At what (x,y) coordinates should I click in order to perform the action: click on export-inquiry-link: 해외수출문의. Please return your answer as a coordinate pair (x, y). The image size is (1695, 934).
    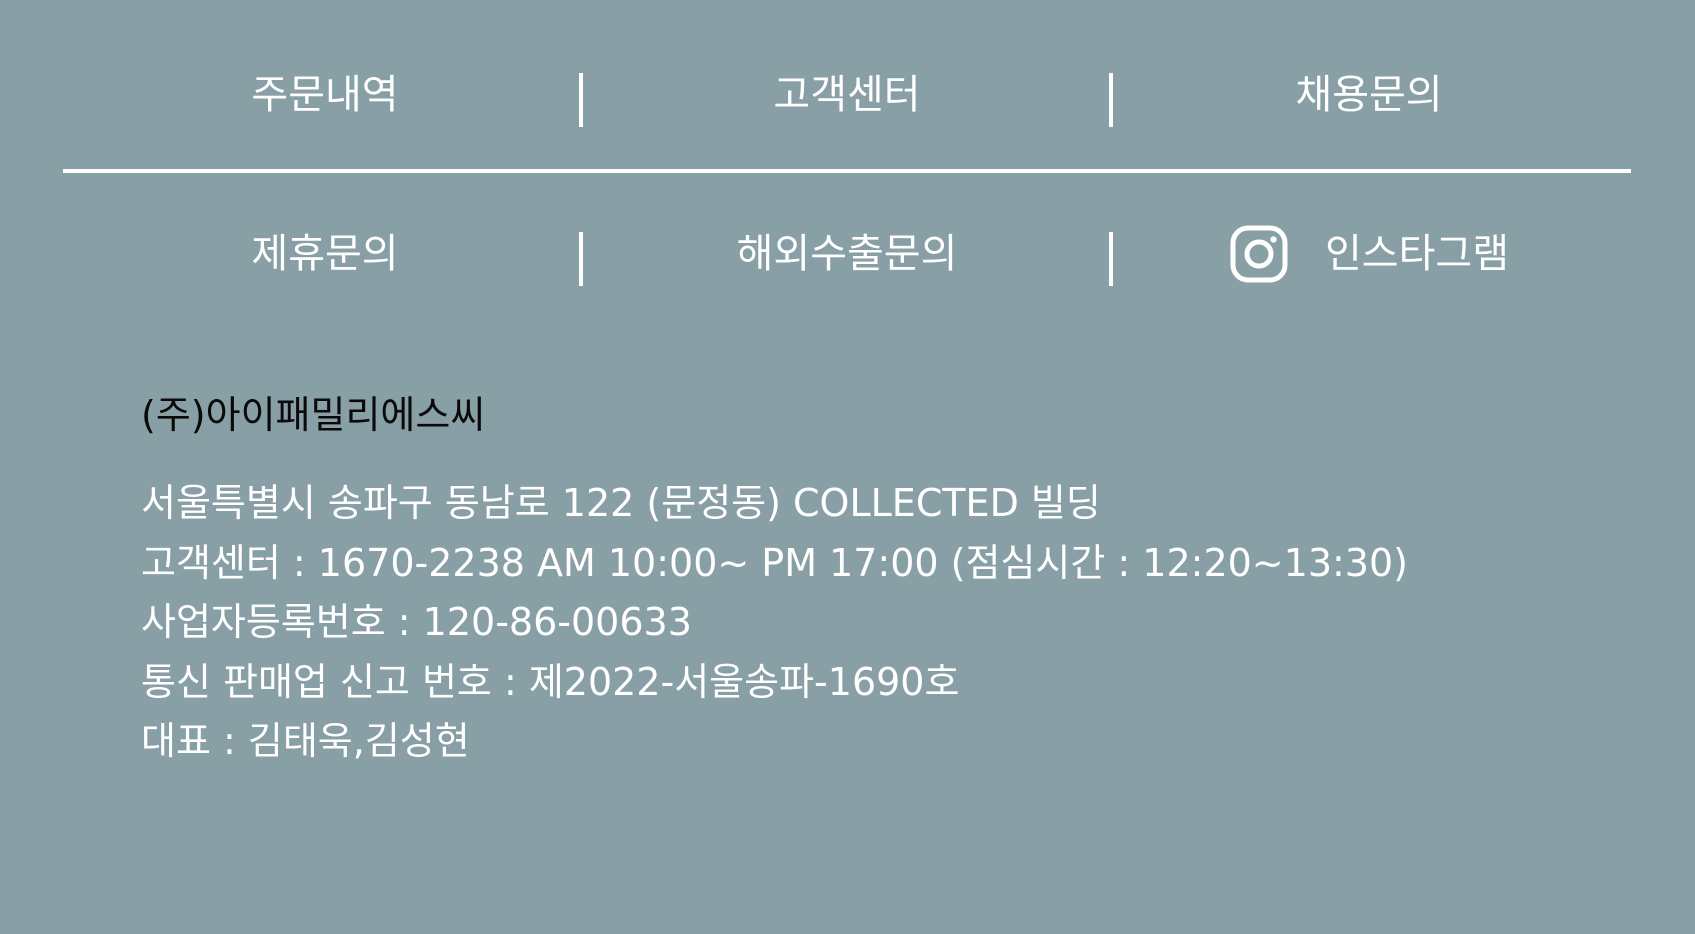
    Looking at the image, I should click on (847, 254).